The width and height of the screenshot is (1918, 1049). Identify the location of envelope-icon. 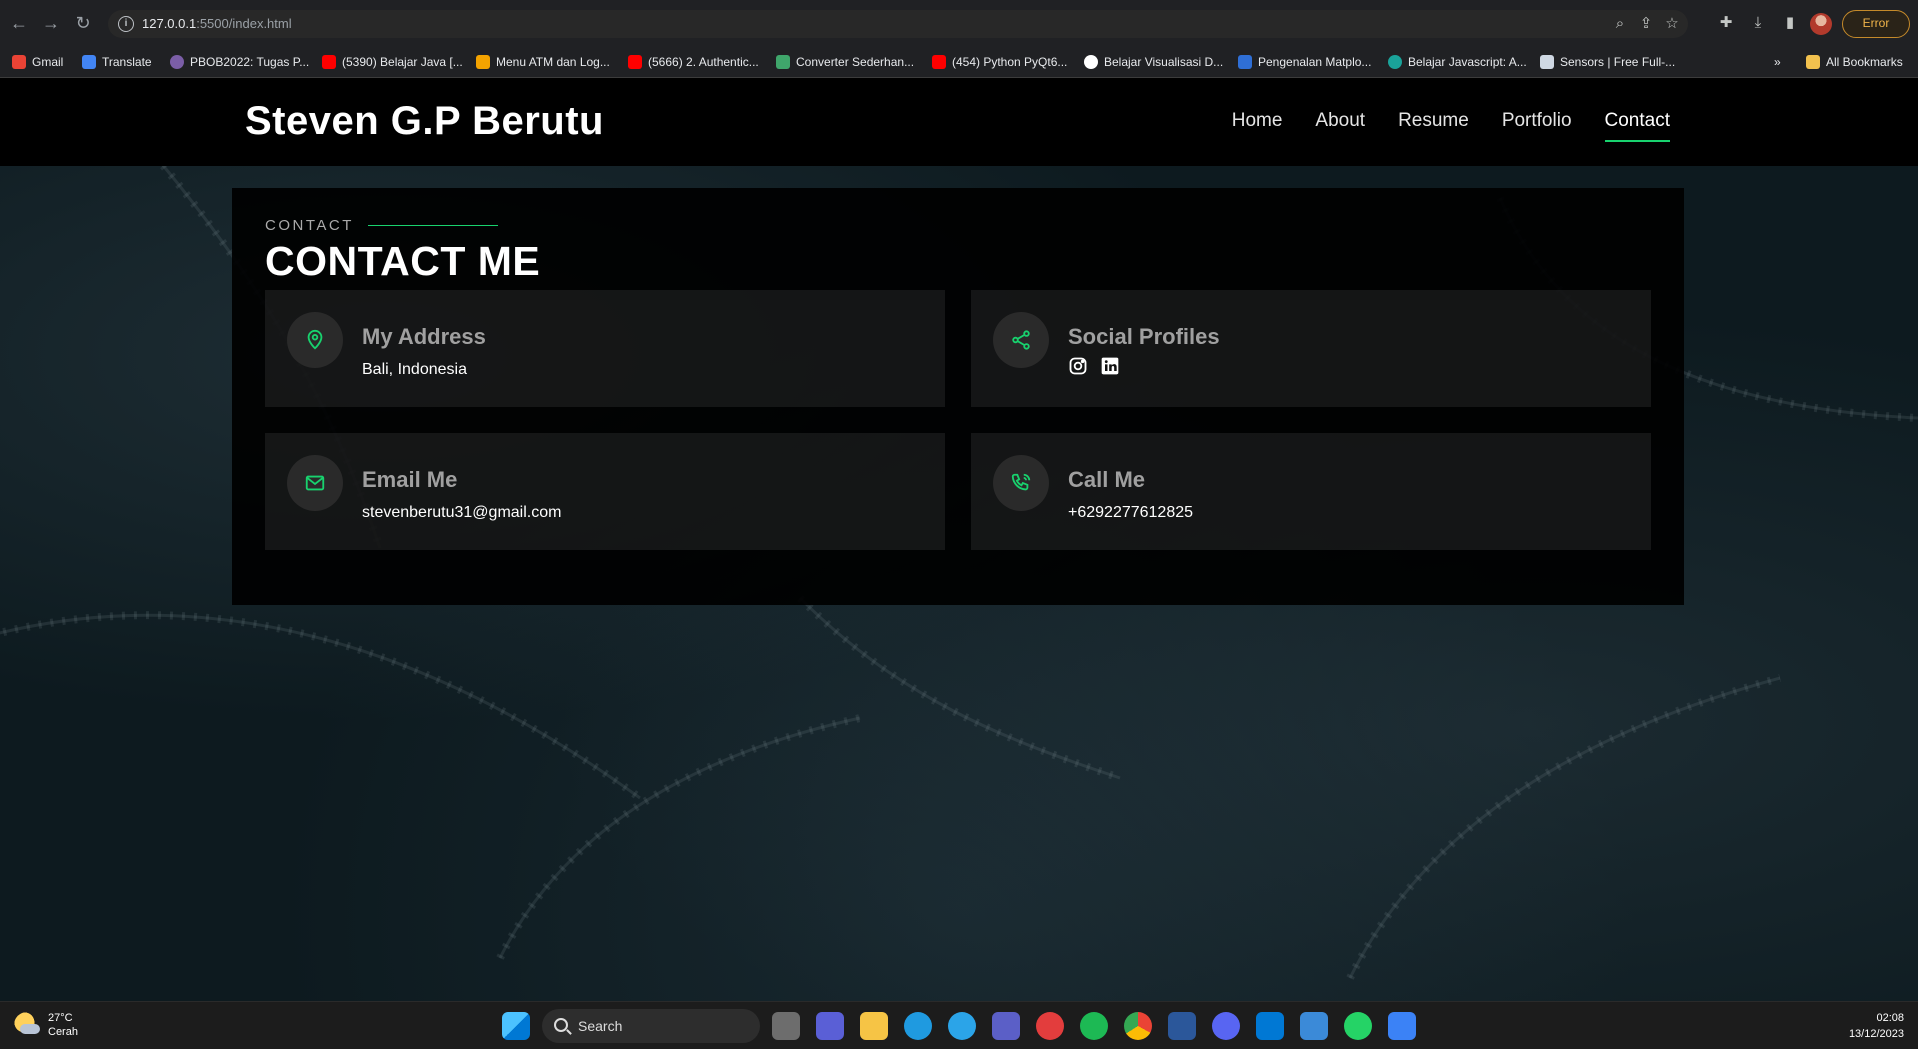
(315, 483).